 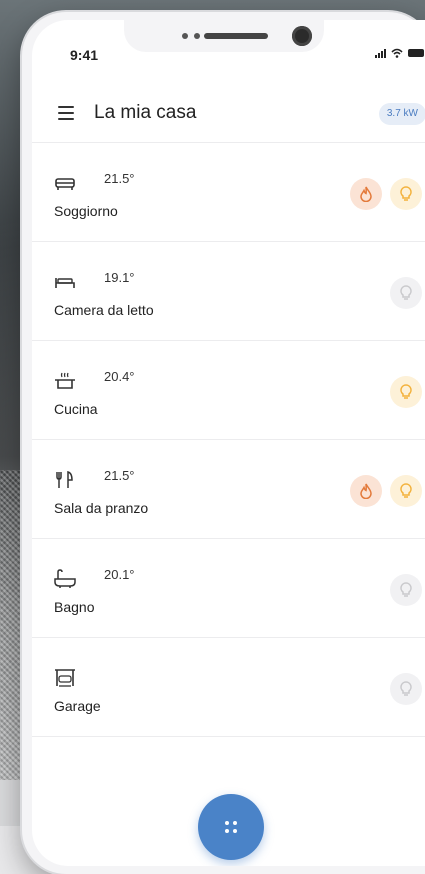 What do you see at coordinates (228, 488) in the screenshot?
I see `room-sala-da-pranzo: 21.5° Sala da pranzo` at bounding box center [228, 488].